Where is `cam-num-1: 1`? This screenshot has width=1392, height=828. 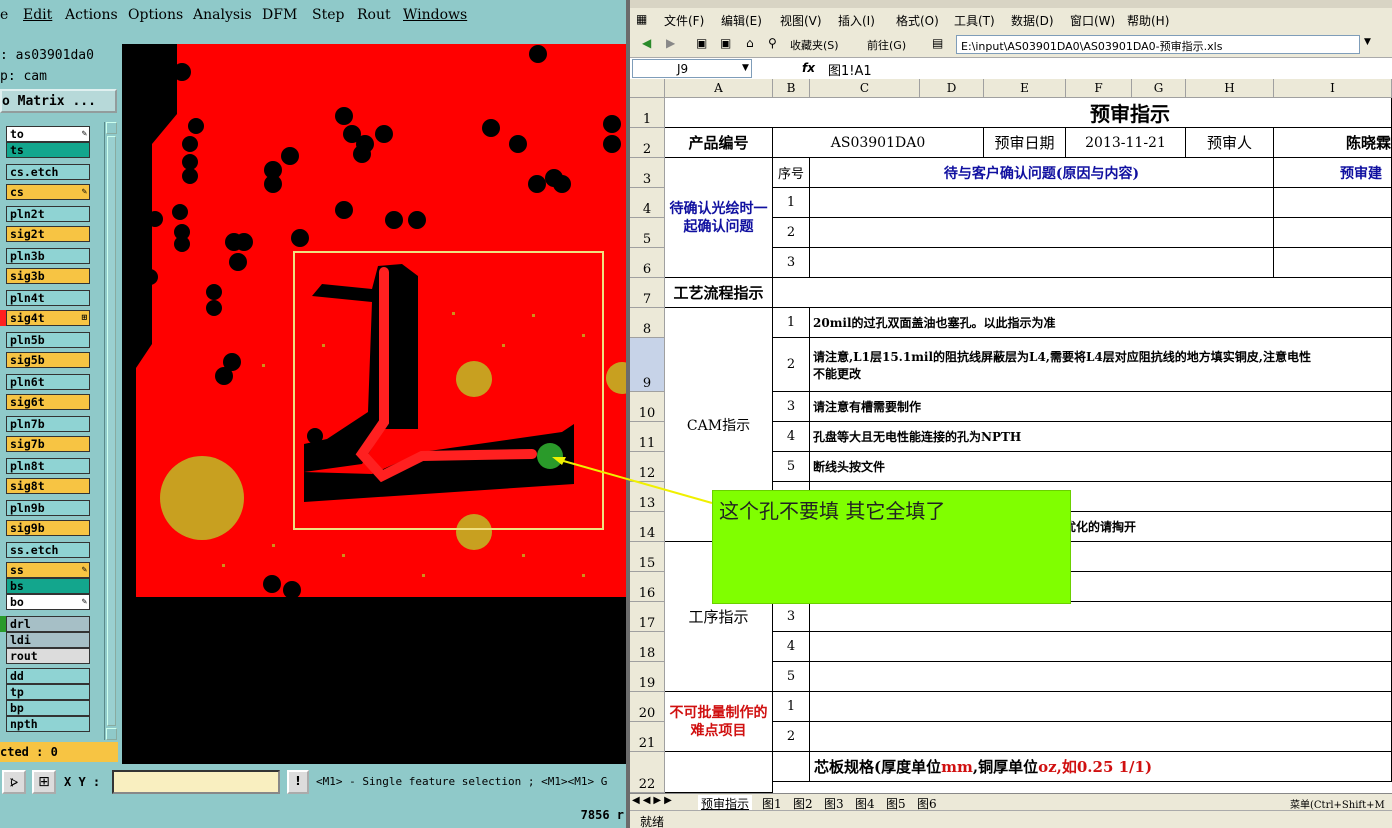
cam-num-1: 1 is located at coordinates (791, 323).